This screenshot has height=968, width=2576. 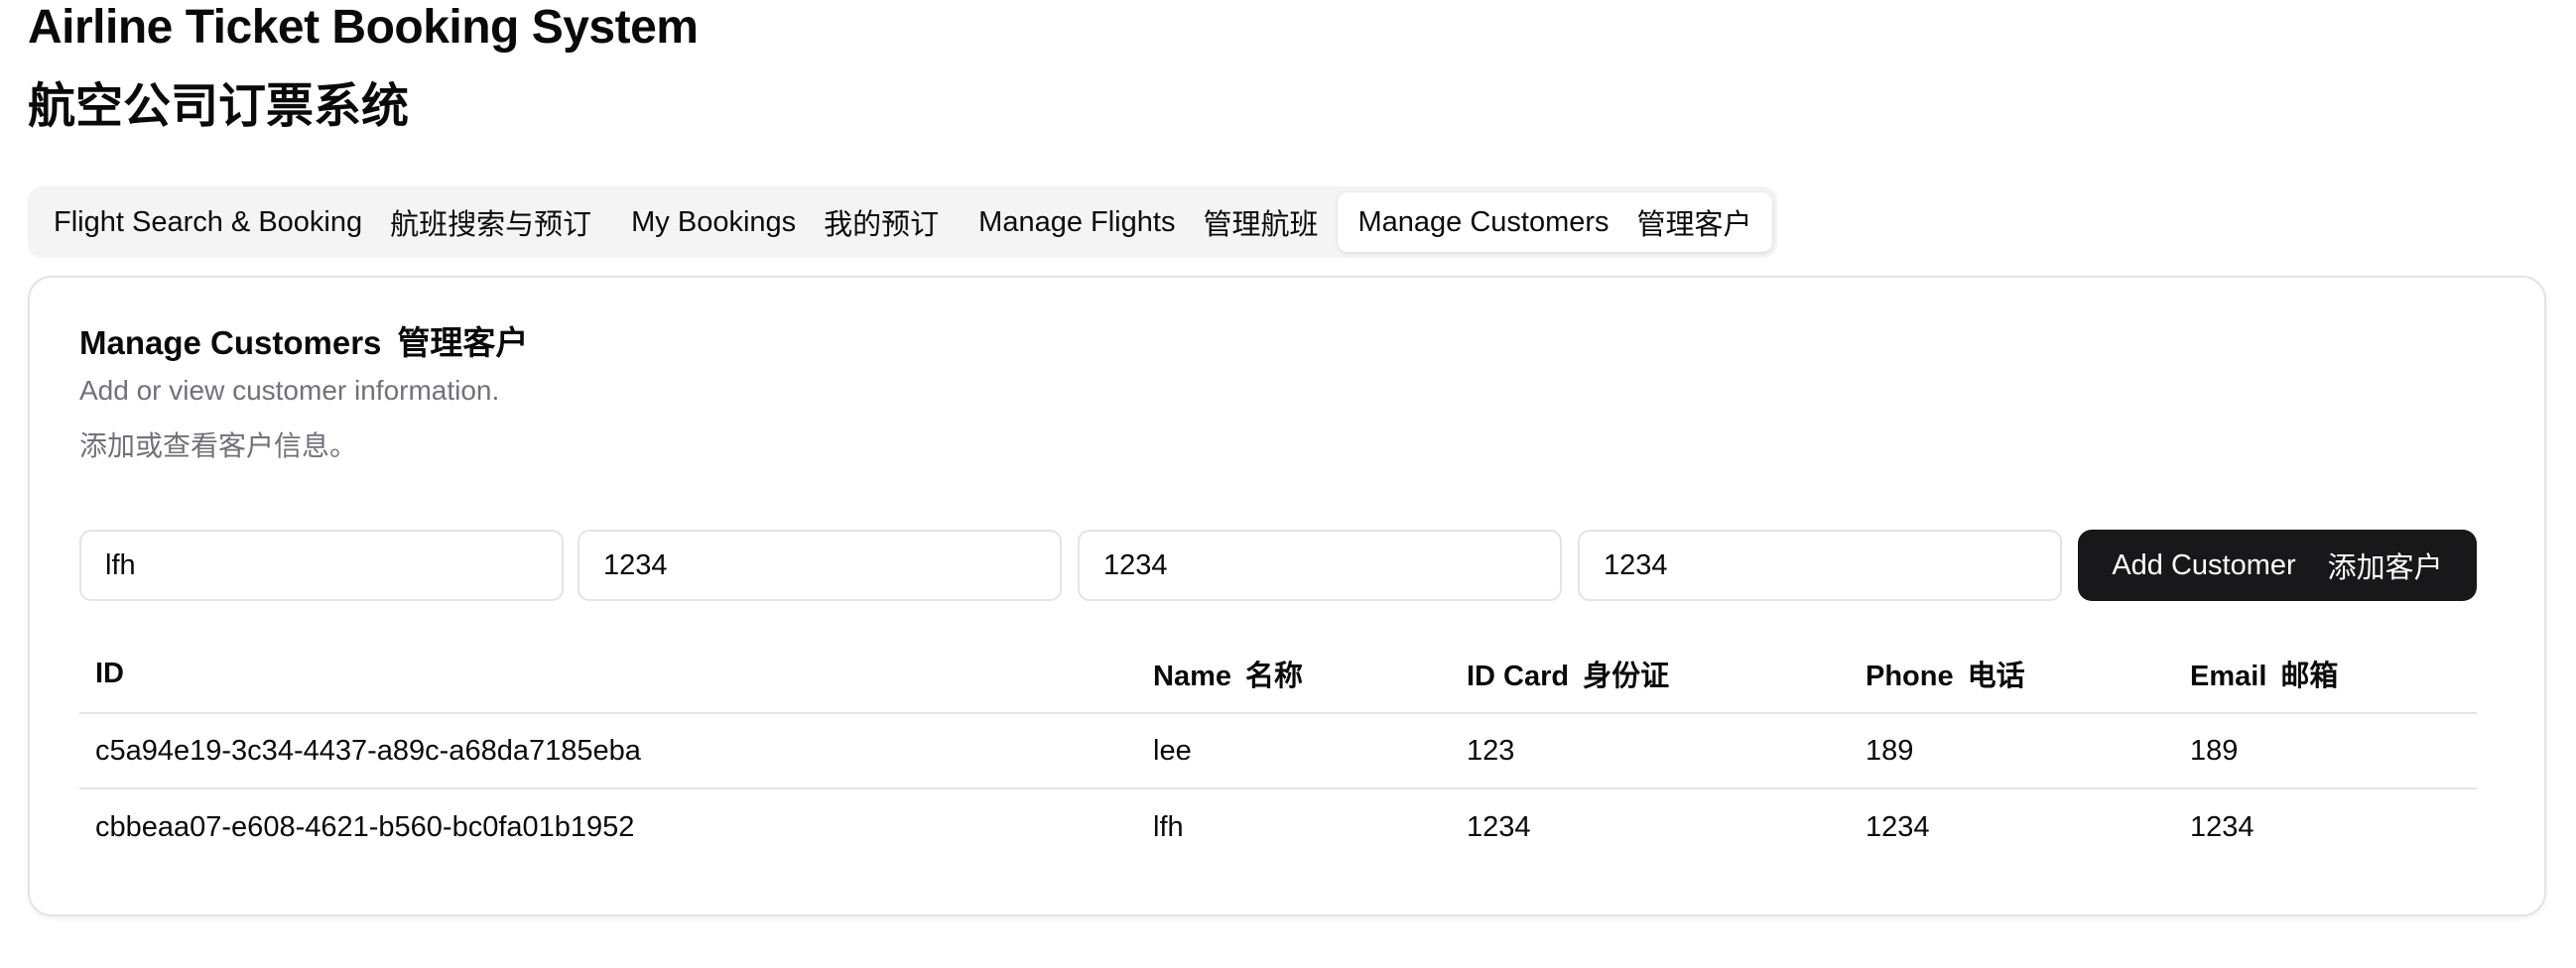 What do you see at coordinates (1168, 826) in the screenshot?
I see `cell-name: lfh` at bounding box center [1168, 826].